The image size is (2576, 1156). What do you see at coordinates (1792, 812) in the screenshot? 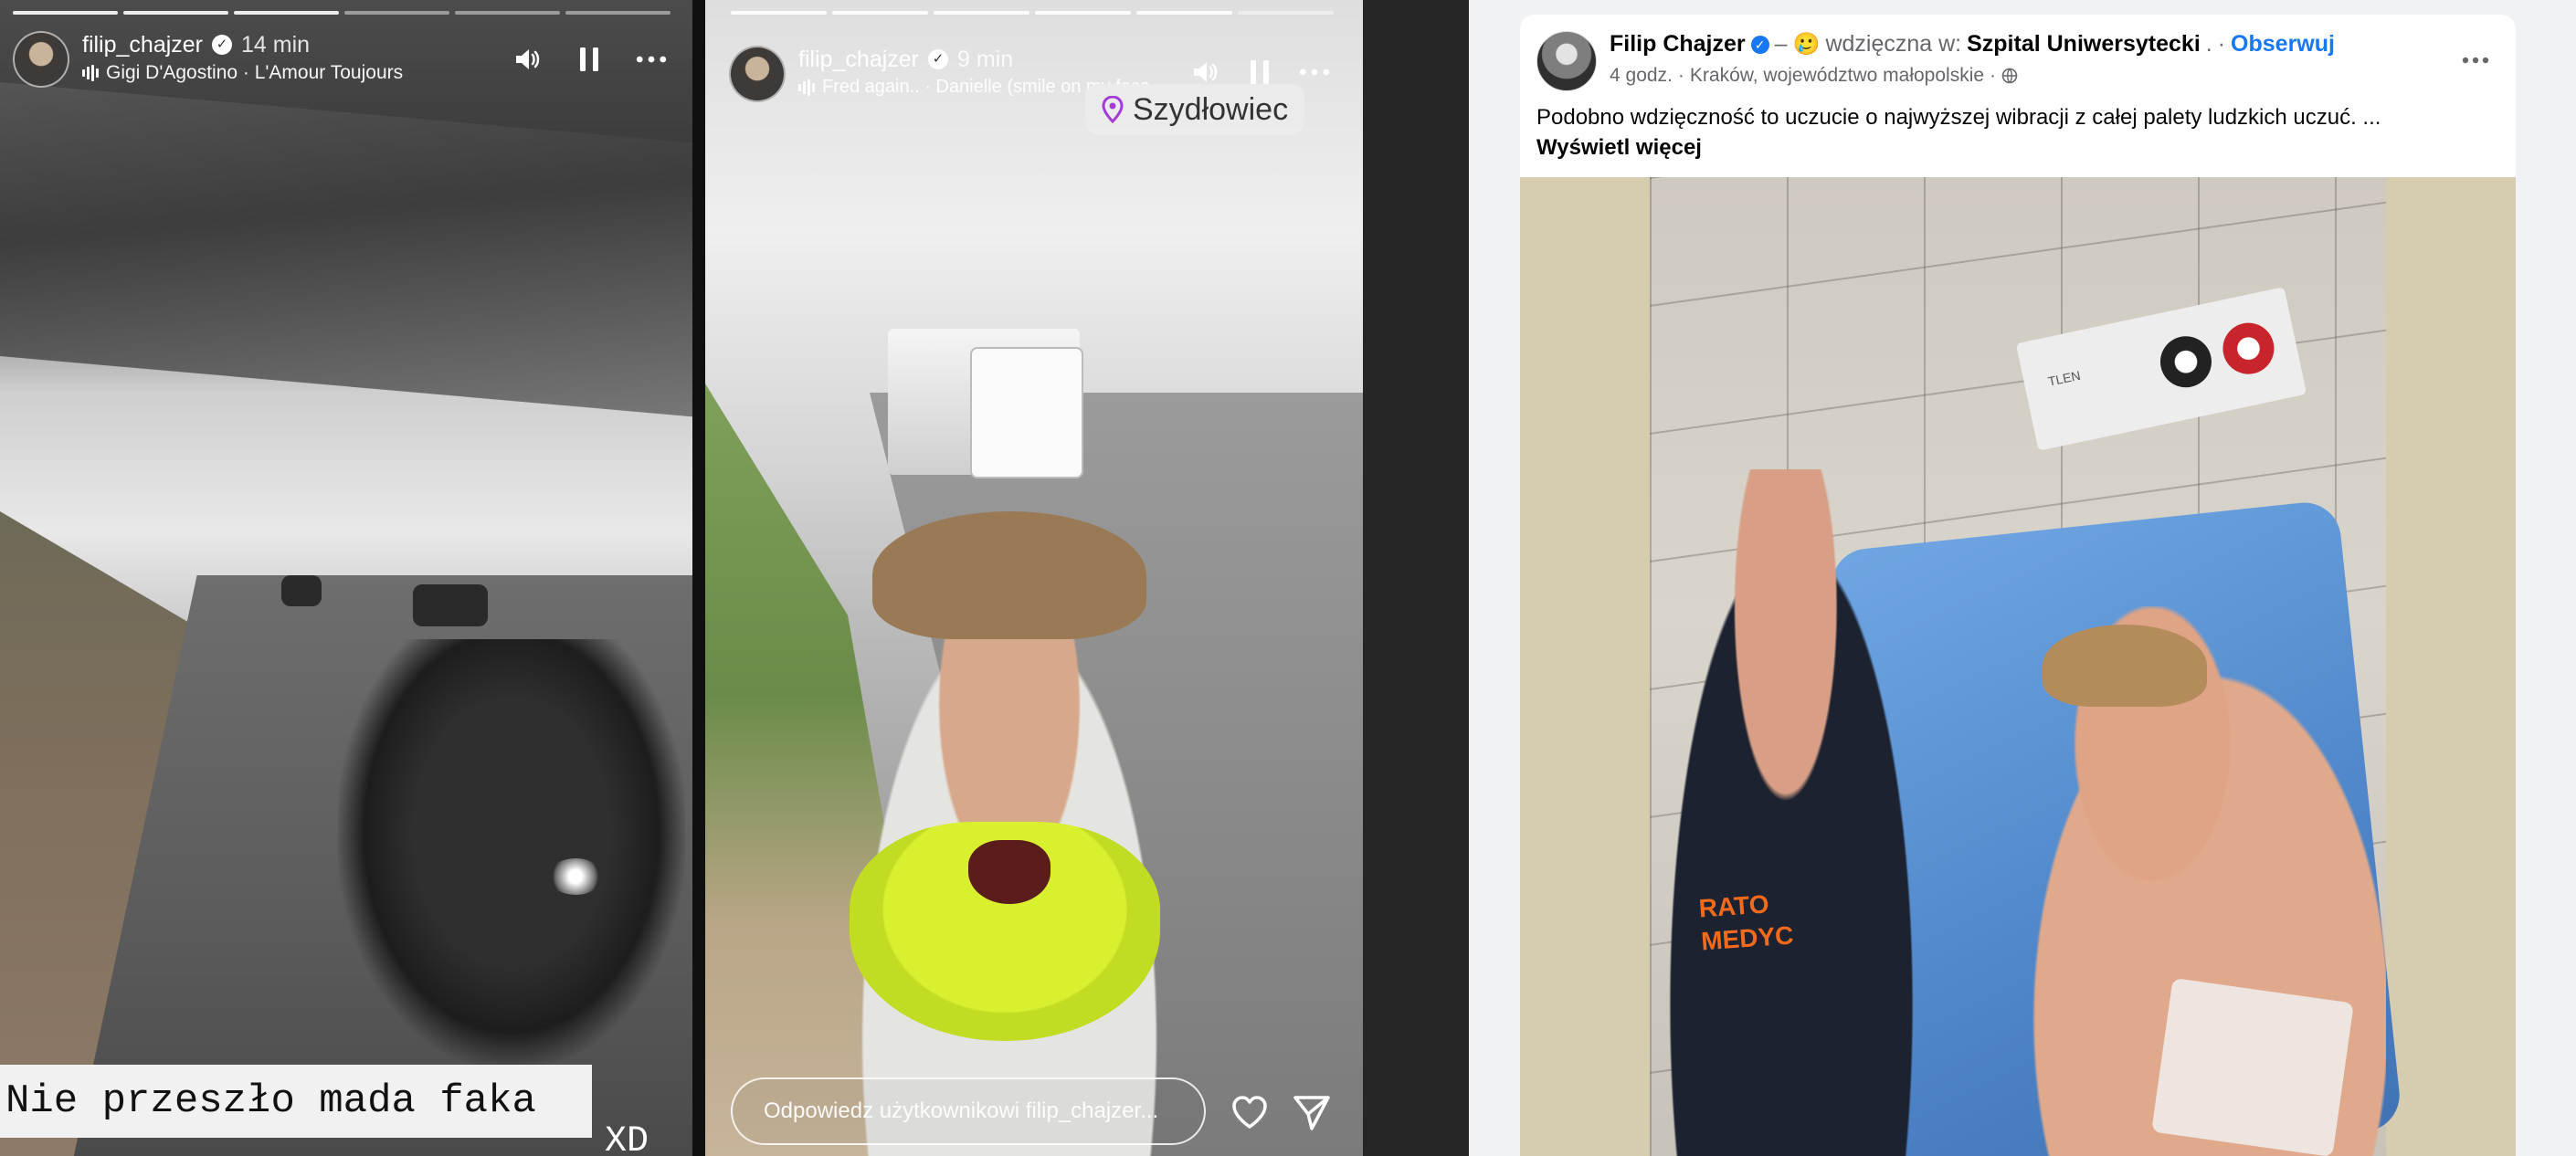
I see `paramedic-person` at bounding box center [1792, 812].